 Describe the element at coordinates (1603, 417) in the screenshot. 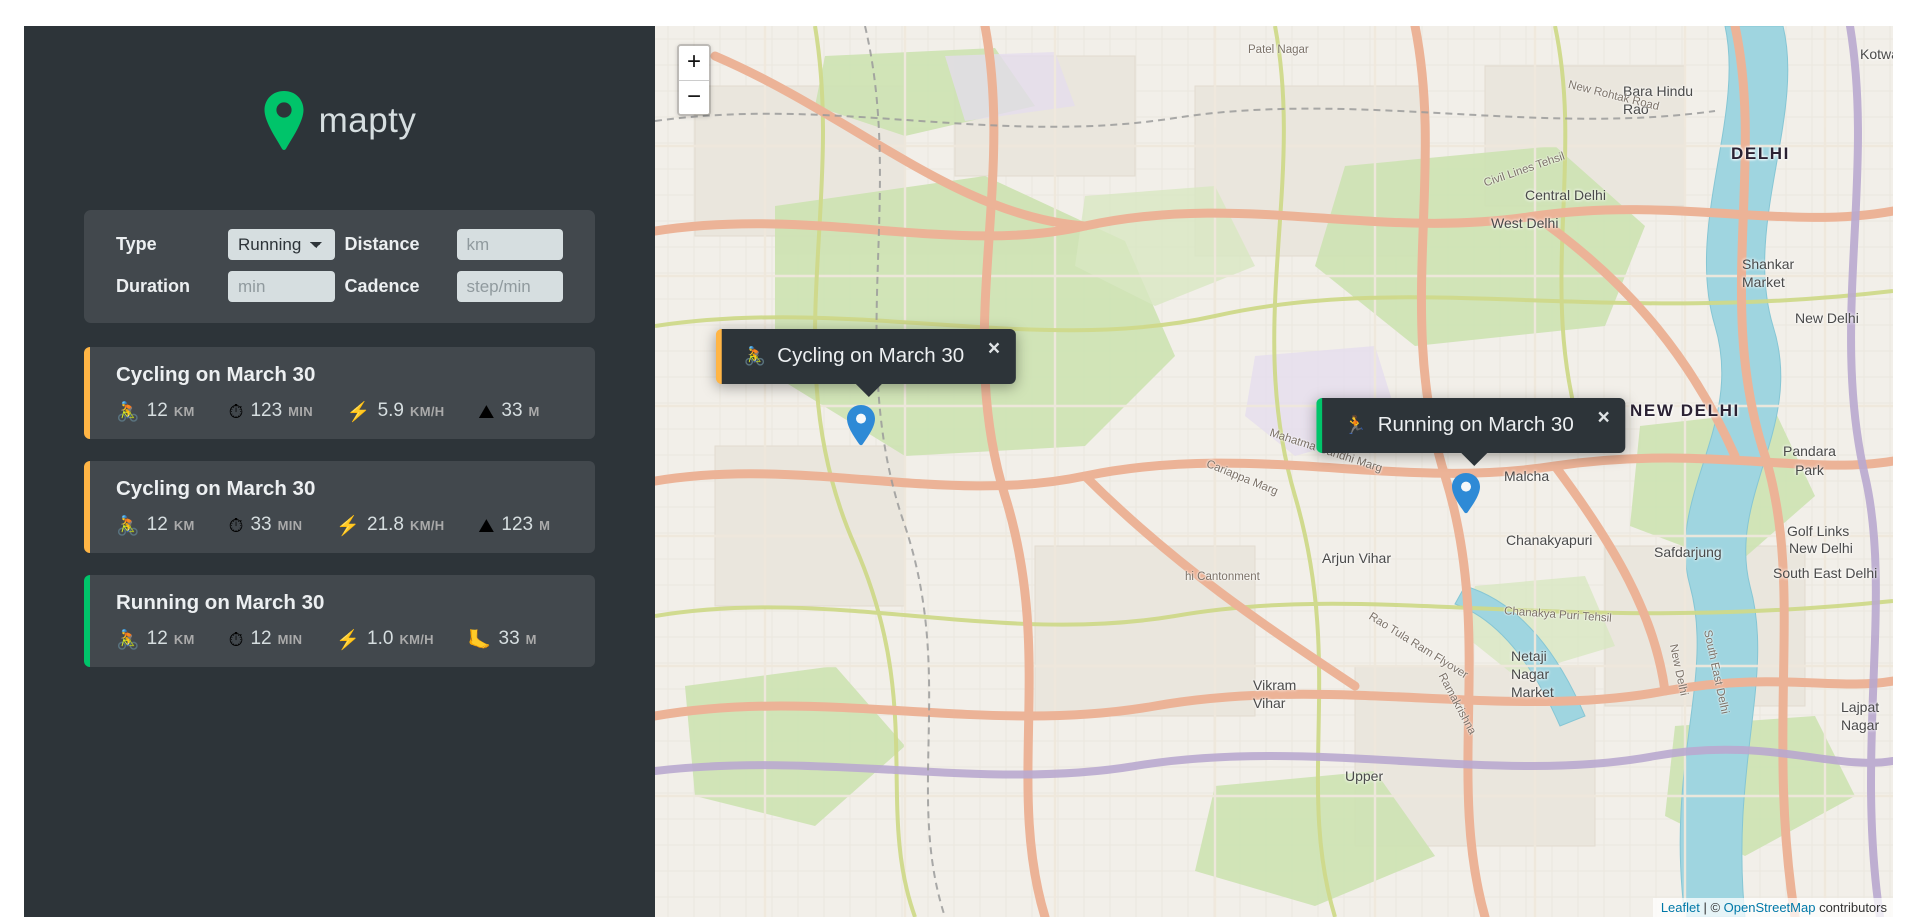

I see `map-popup-running-close-icon: ×` at that location.